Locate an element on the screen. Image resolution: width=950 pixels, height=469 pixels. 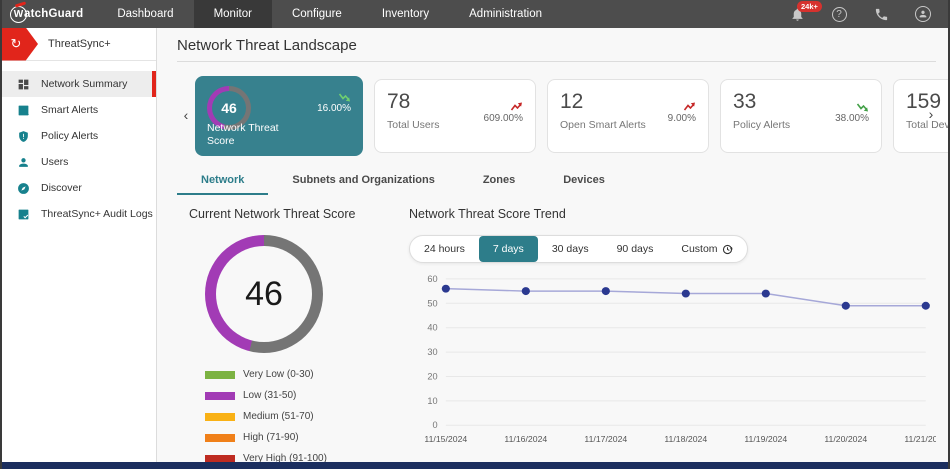
legend-item: High (71-90) is located at coordinates (307, 437).